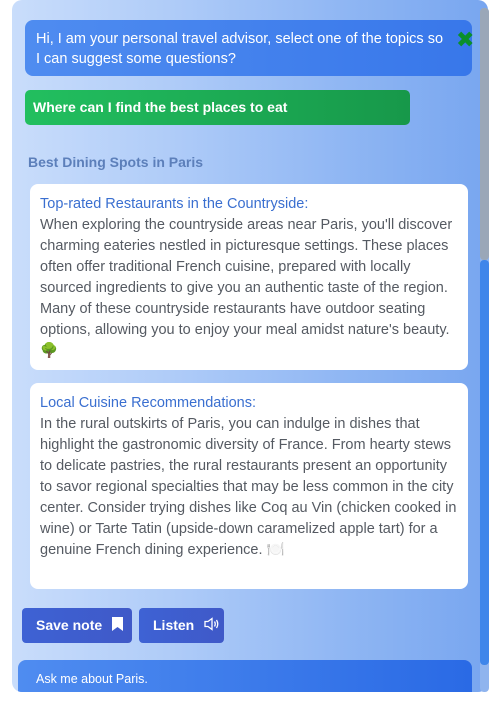 This screenshot has height=707, width=500. What do you see at coordinates (92, 679) in the screenshot?
I see `ask-placeholder: Ask me about Paris.` at bounding box center [92, 679].